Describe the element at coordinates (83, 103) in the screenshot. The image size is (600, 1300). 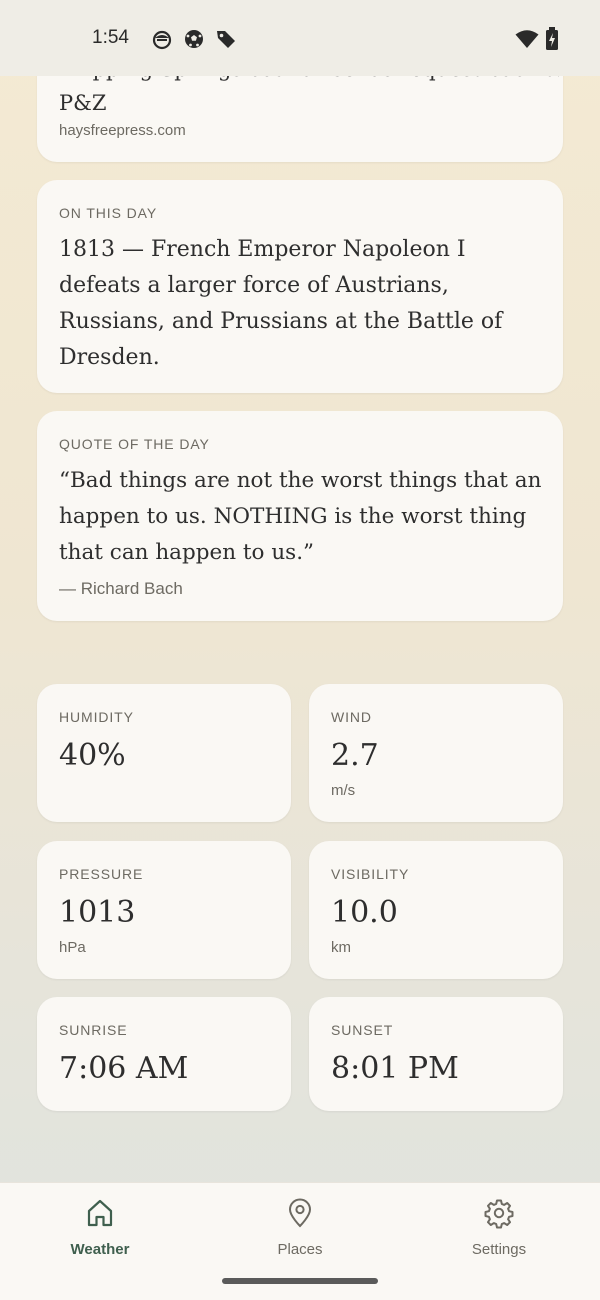
I see `news-headline-end: P&Z` at that location.